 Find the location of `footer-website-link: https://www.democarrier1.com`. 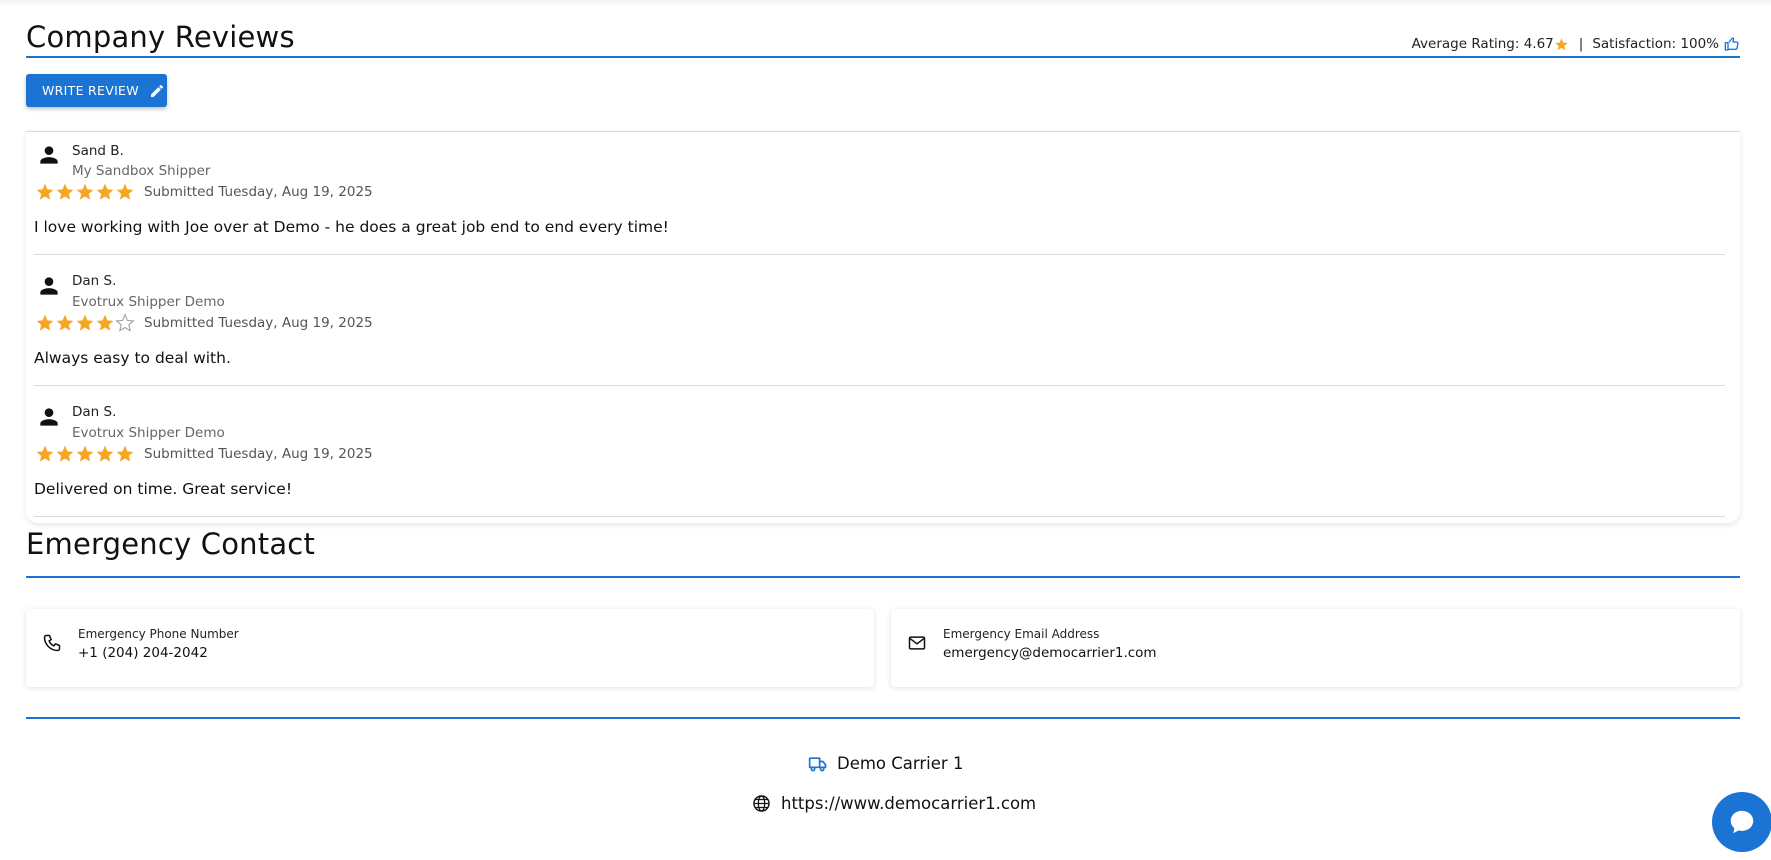

footer-website-link: https://www.democarrier1.com is located at coordinates (908, 803).